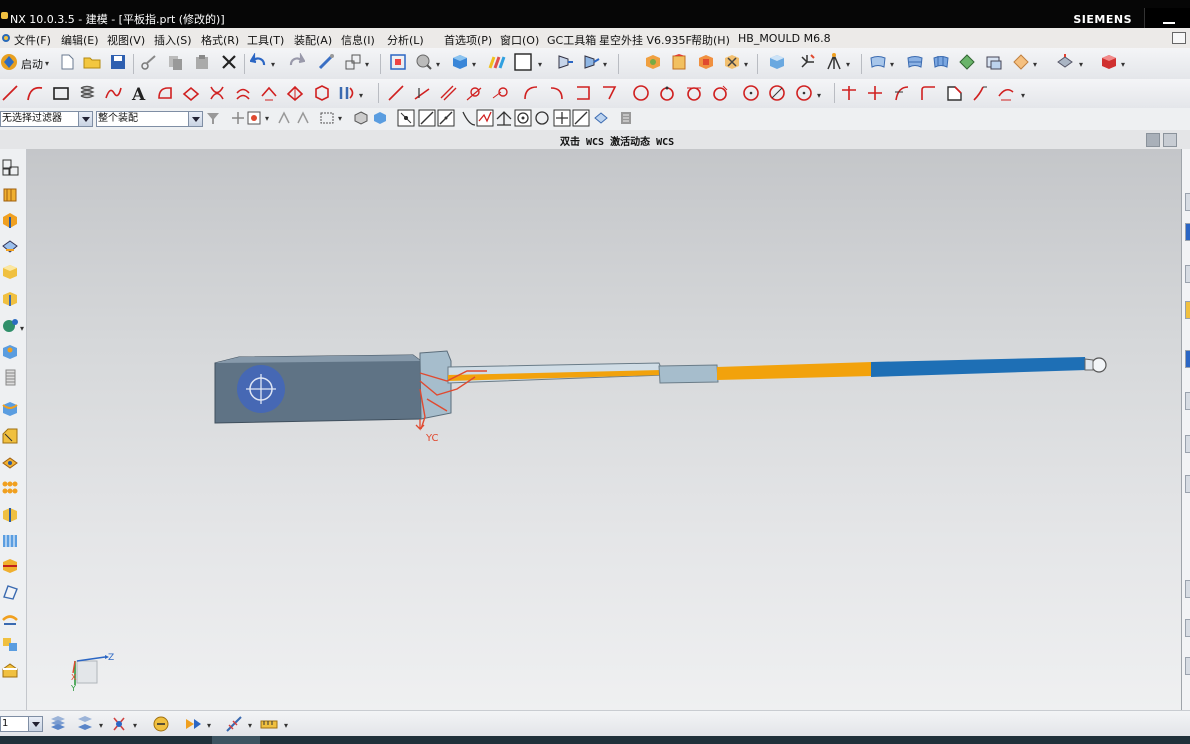 Image resolution: width=1190 pixels, height=744 pixels. What do you see at coordinates (834, 62) in the screenshot?
I see `wcs-dynamic-icon` at bounding box center [834, 62].